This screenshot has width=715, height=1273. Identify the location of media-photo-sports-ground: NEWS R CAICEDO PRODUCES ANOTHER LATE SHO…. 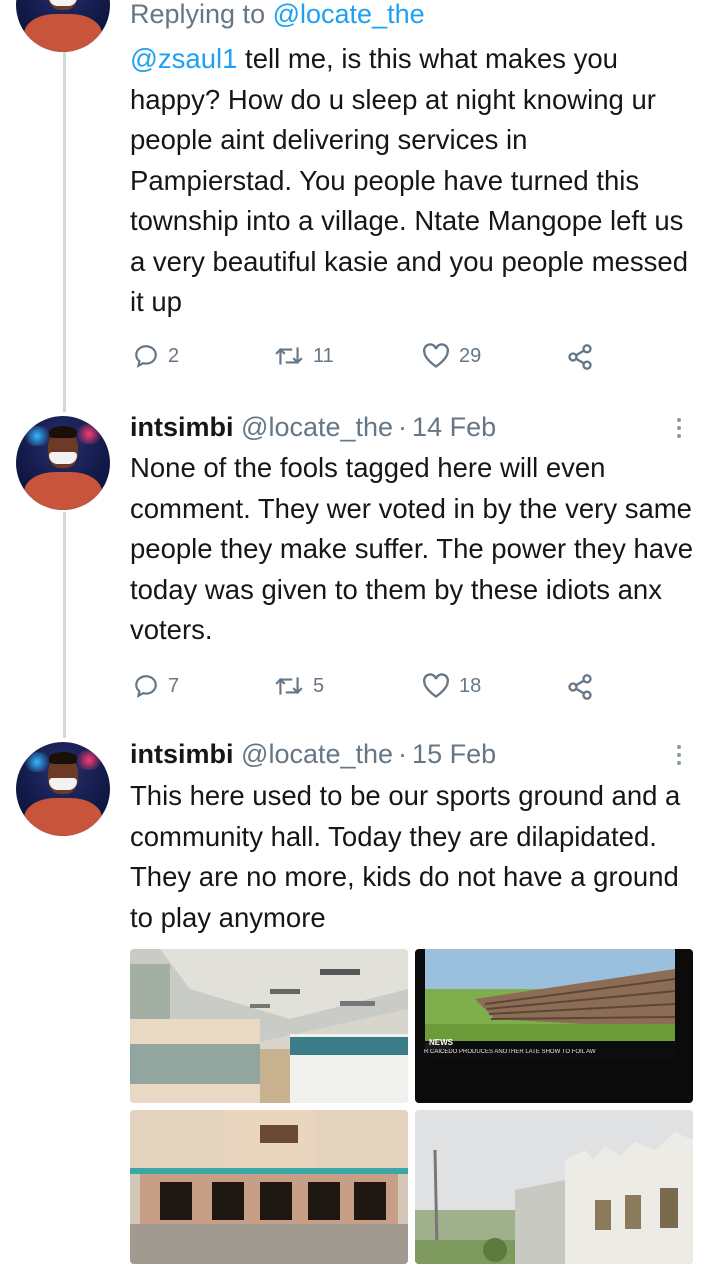
(554, 1026).